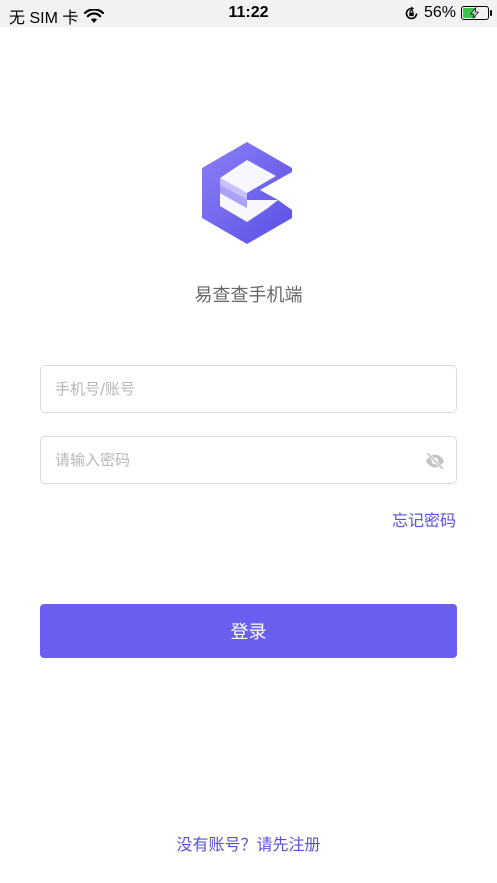 Image resolution: width=497 pixels, height=883 pixels. I want to click on eye-off-icon, so click(435, 461).